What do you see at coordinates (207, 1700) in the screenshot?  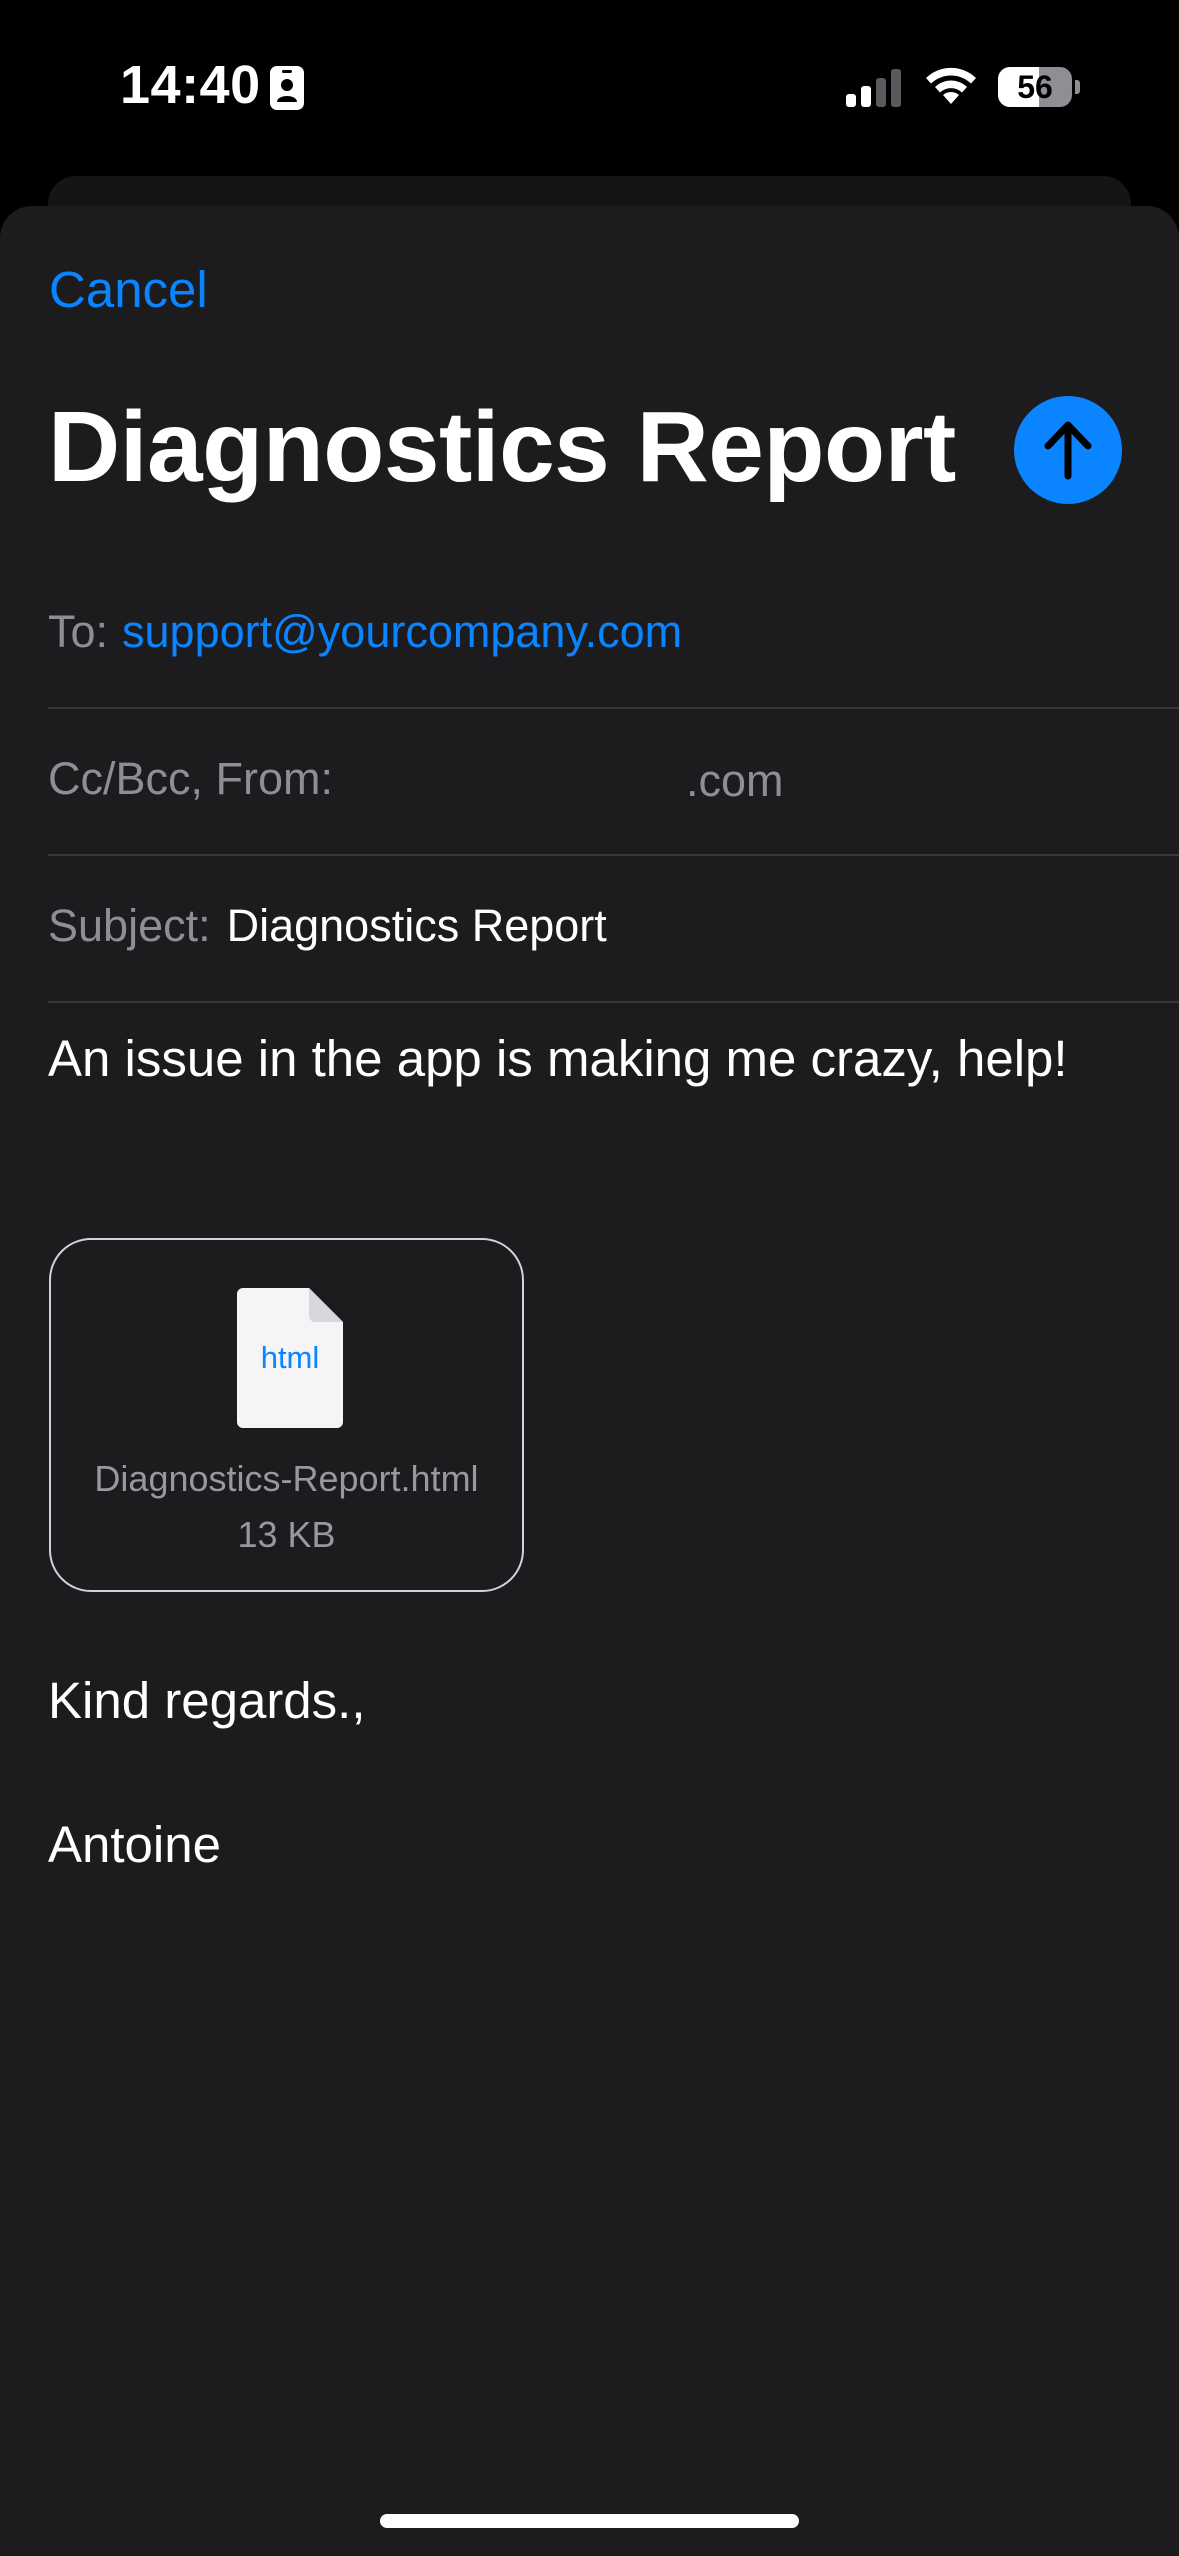 I see `sign-off-text: Kind regards.,` at bounding box center [207, 1700].